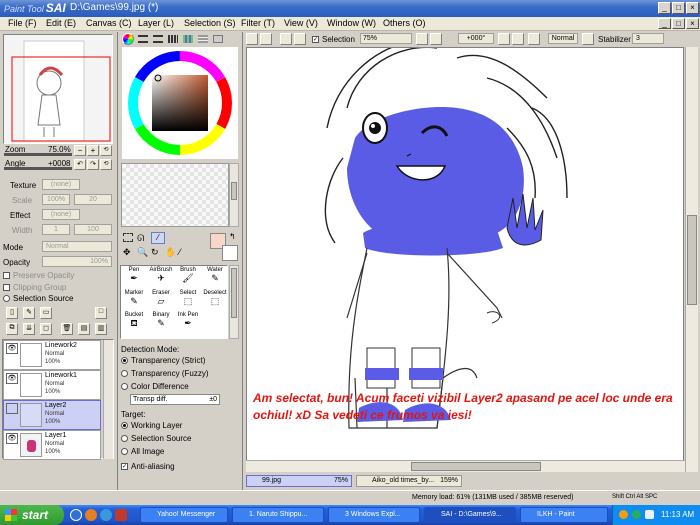 Image resolution: width=700 pixels, height=525 pixels. I want to click on selection-source-checkbox: Selection Source, so click(38, 298).